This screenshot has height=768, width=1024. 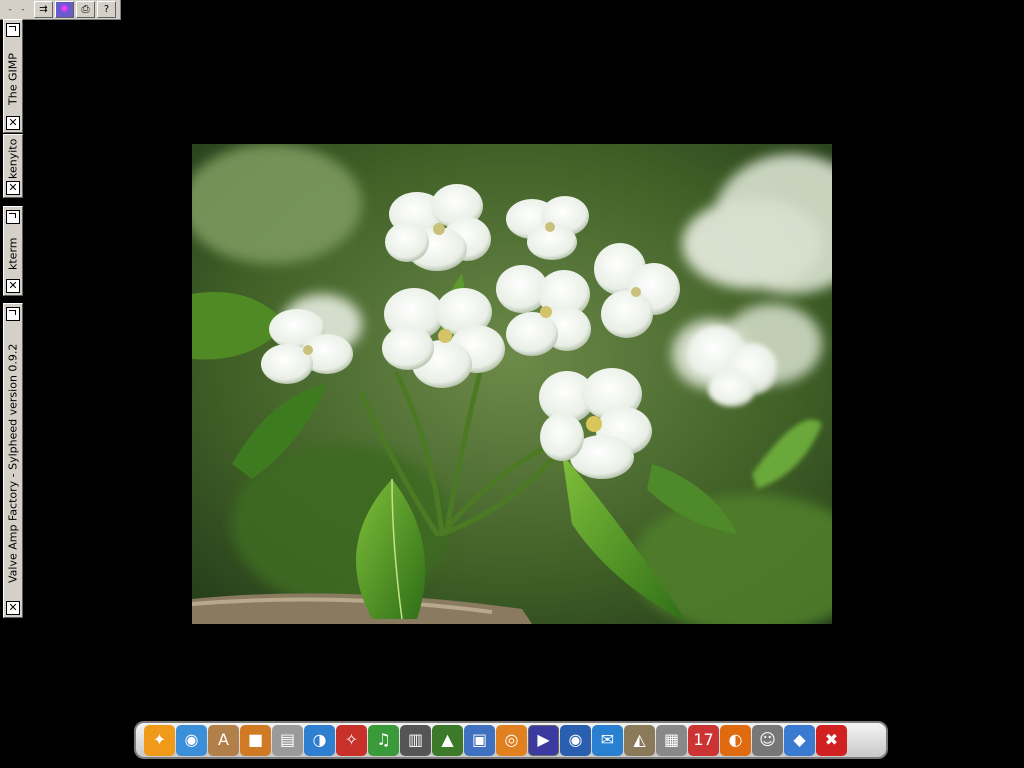 I want to click on window-tab-label: kterm, so click(x=13, y=254).